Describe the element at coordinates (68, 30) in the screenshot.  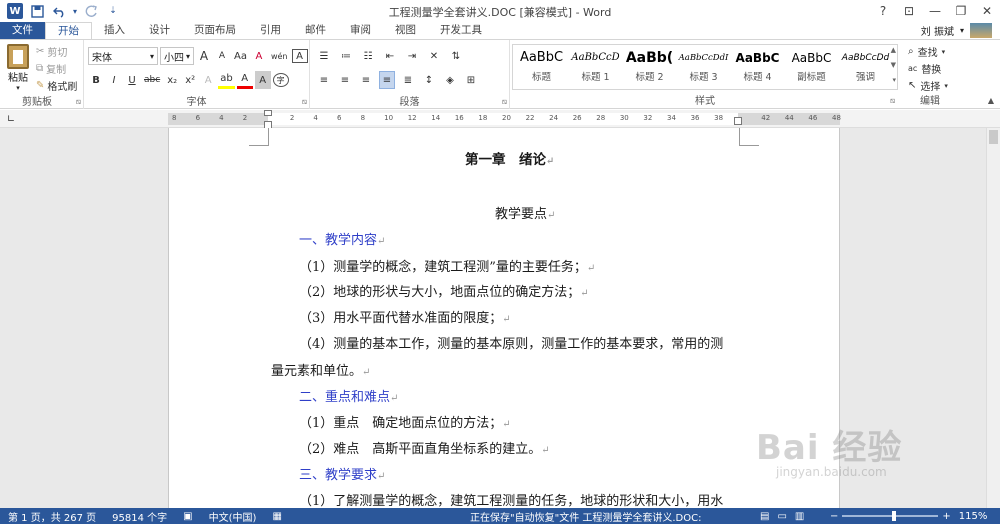
I see `tab-home: 开始` at that location.